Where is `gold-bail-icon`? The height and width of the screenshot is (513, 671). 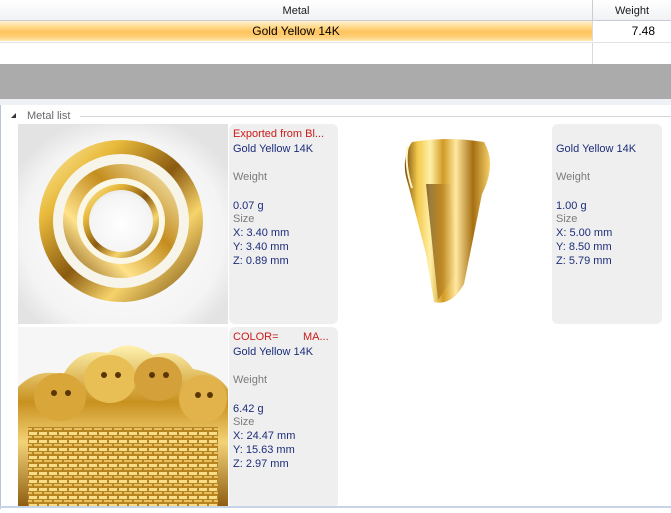 gold-bail-icon is located at coordinates (447, 224).